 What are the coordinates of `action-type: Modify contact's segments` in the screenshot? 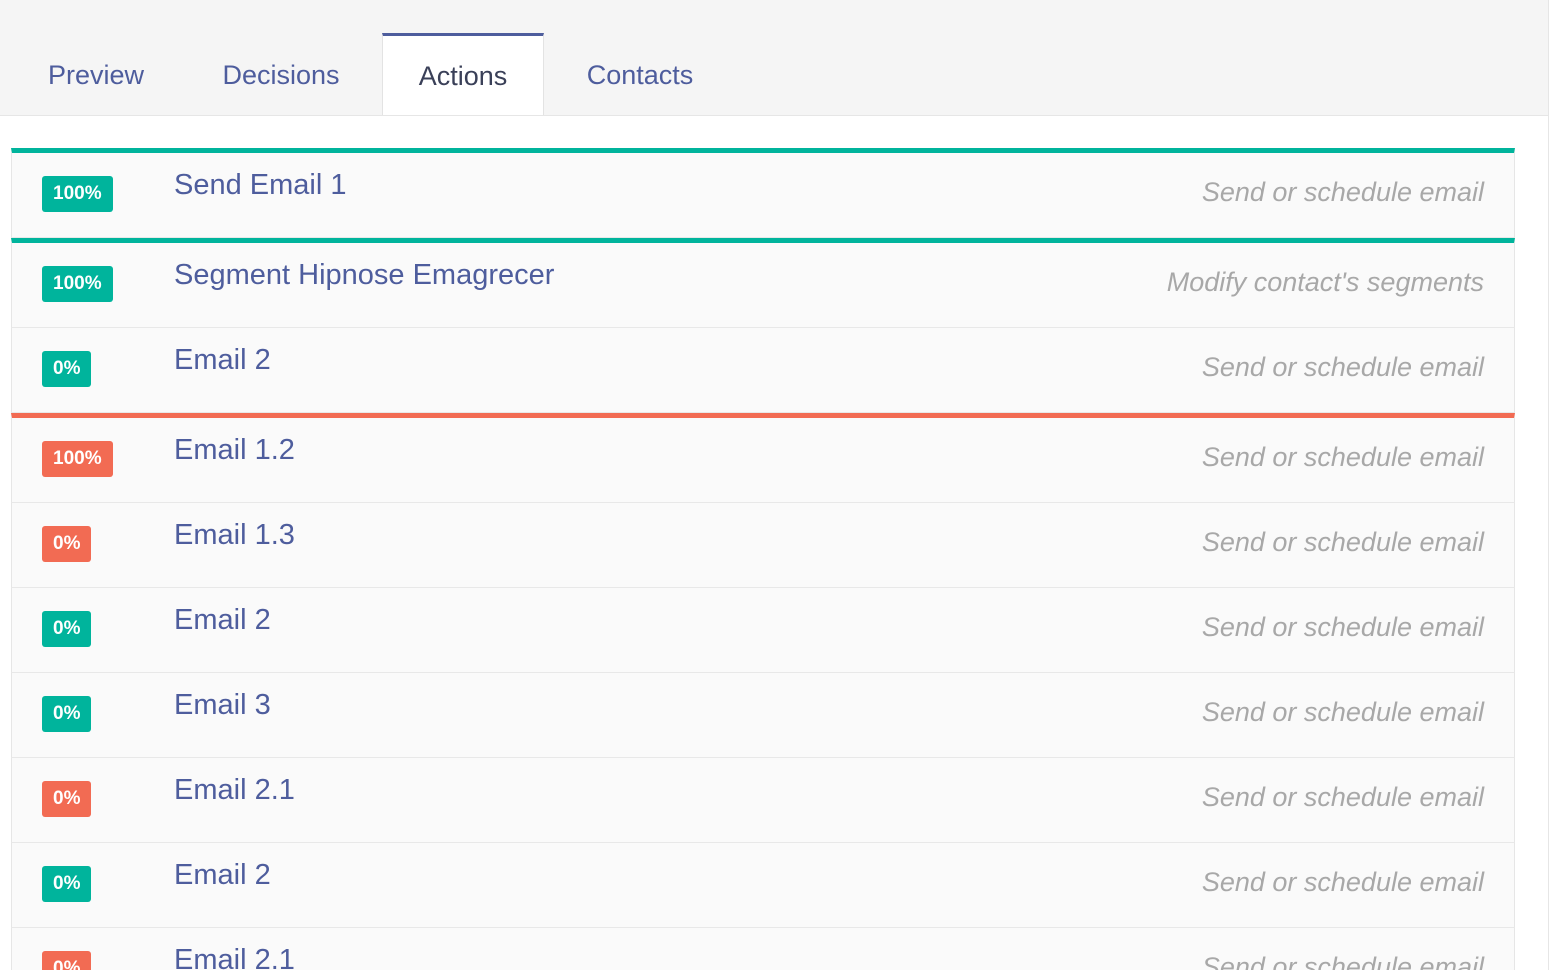 It's located at (1325, 282).